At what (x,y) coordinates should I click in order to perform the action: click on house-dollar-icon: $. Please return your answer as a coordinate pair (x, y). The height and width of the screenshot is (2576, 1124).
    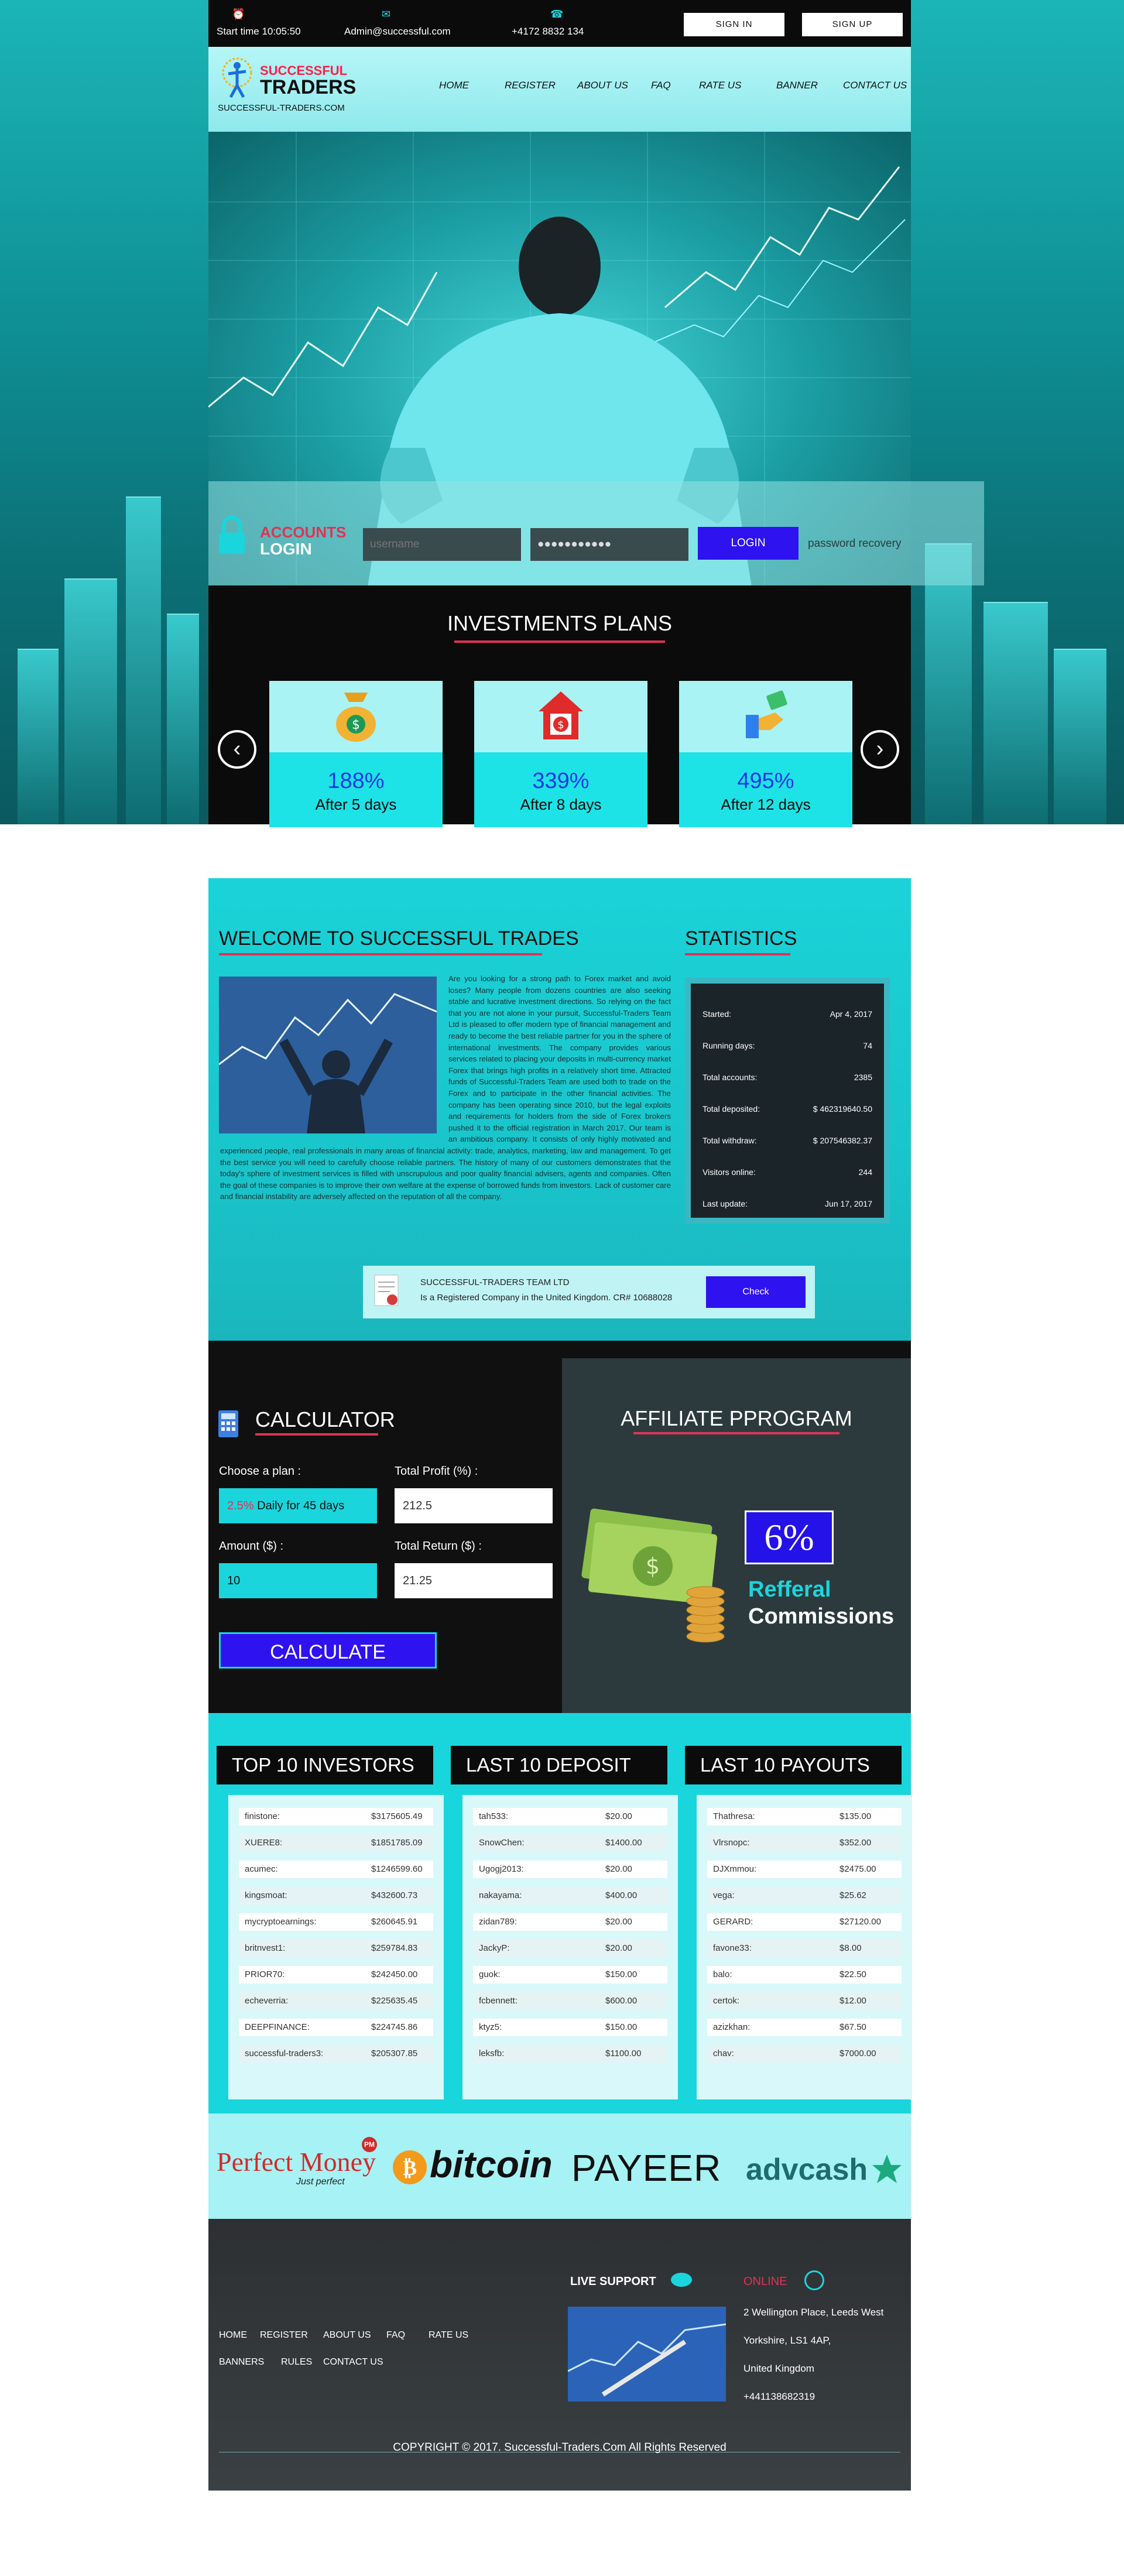
    Looking at the image, I should click on (561, 715).